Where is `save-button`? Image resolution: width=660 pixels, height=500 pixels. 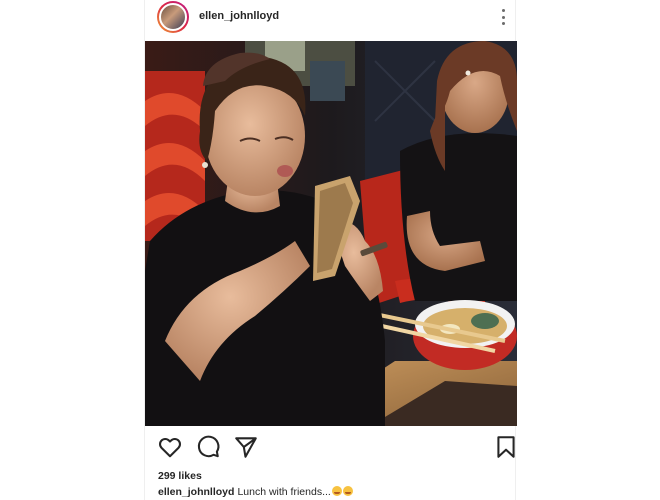
save-button is located at coordinates (506, 447).